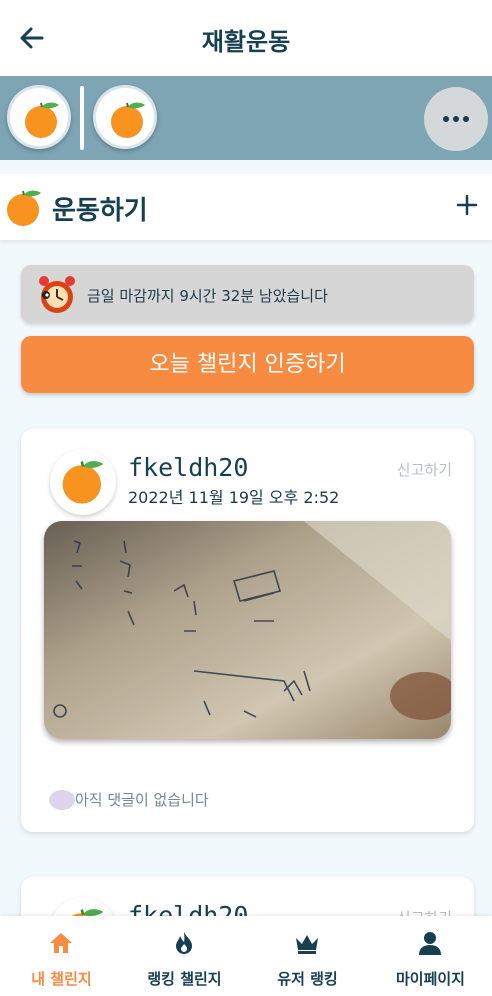 This screenshot has height=996, width=492. What do you see at coordinates (307, 979) in the screenshot?
I see `tab-label: 유저 랭킹` at bounding box center [307, 979].